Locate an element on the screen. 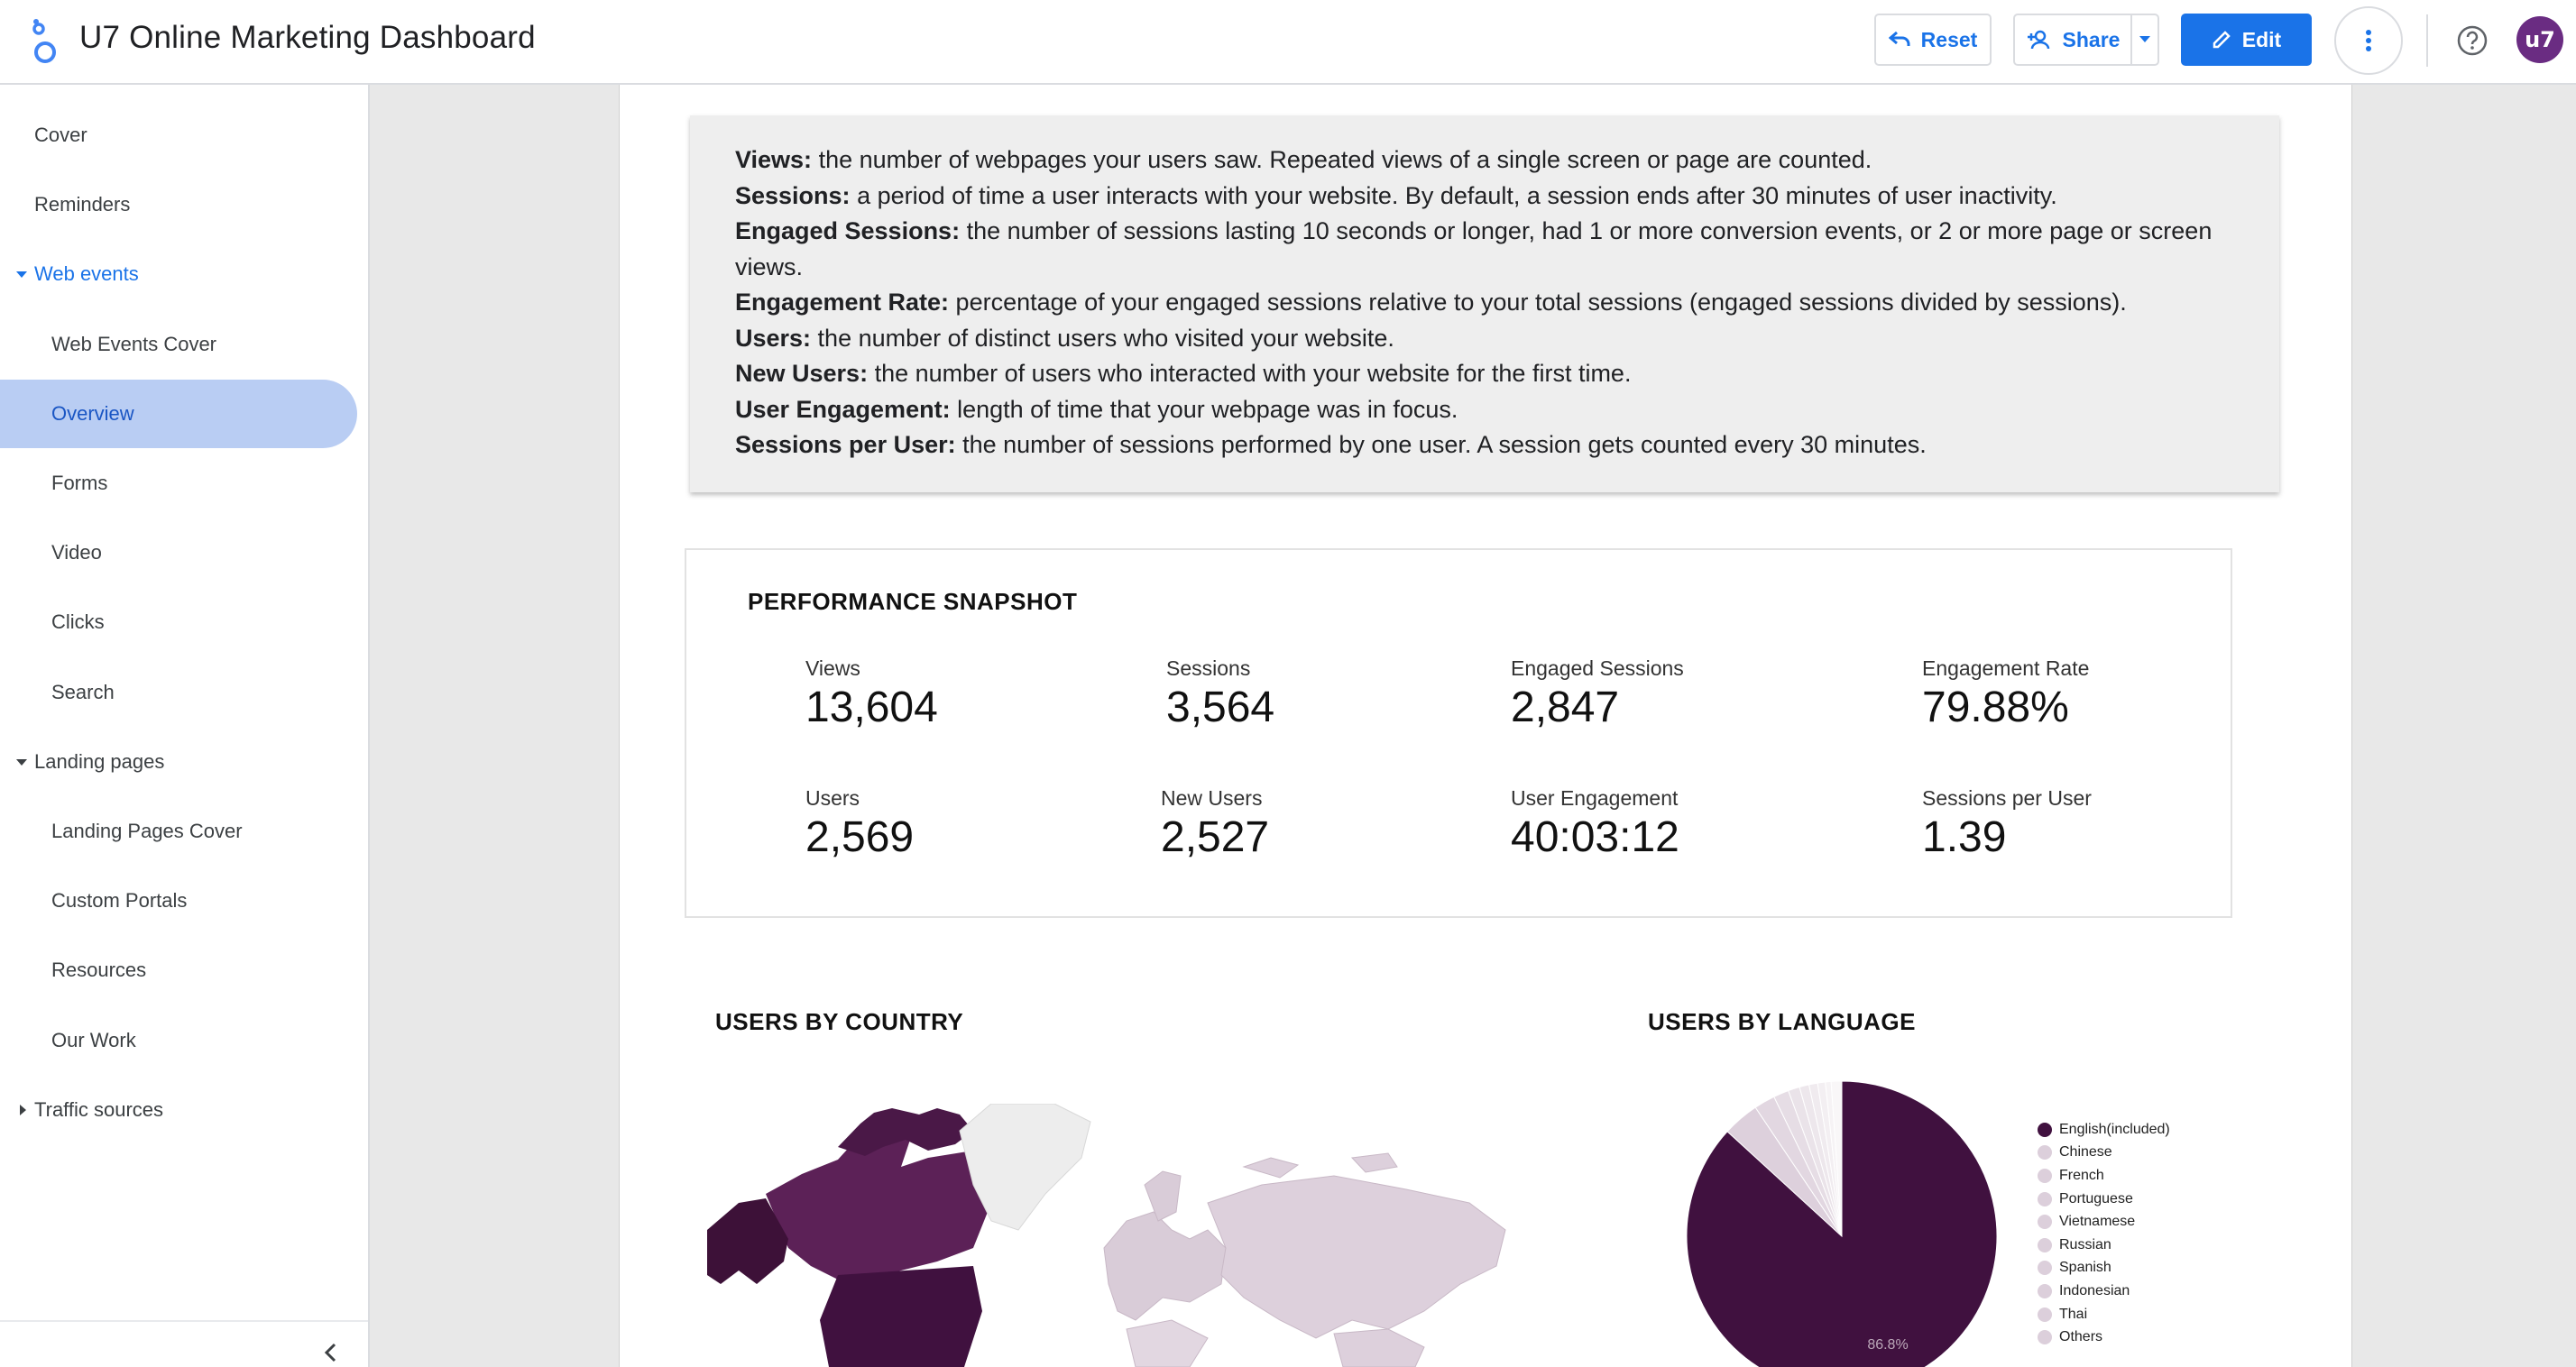  share-button-label: Share is located at coordinates (2091, 39).